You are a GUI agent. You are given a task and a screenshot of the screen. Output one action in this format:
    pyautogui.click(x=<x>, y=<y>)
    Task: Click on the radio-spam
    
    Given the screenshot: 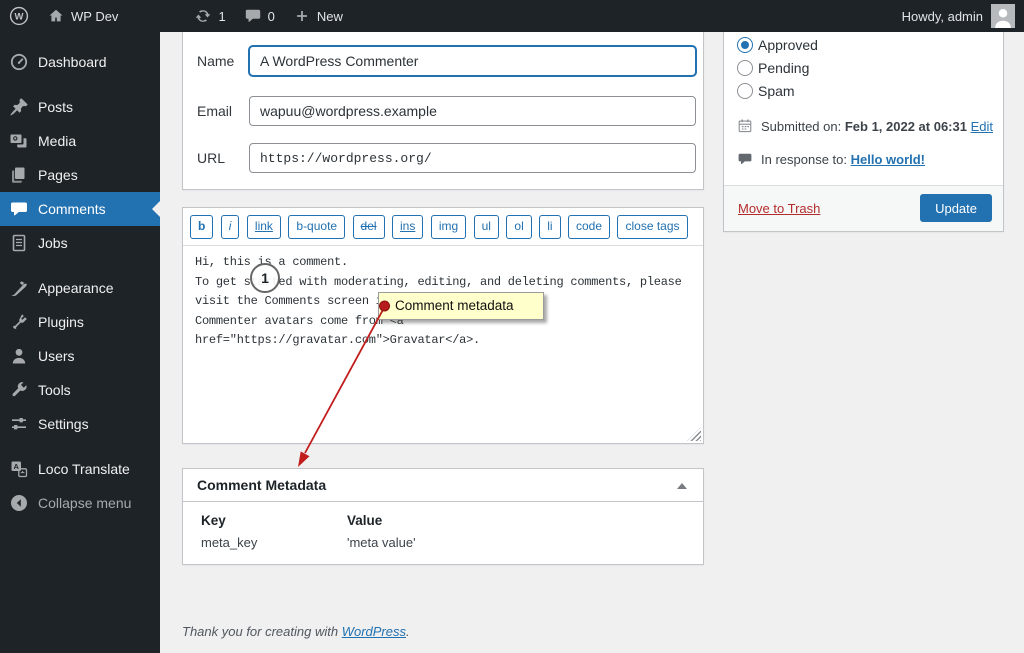 What is the action you would take?
    pyautogui.click(x=745, y=91)
    